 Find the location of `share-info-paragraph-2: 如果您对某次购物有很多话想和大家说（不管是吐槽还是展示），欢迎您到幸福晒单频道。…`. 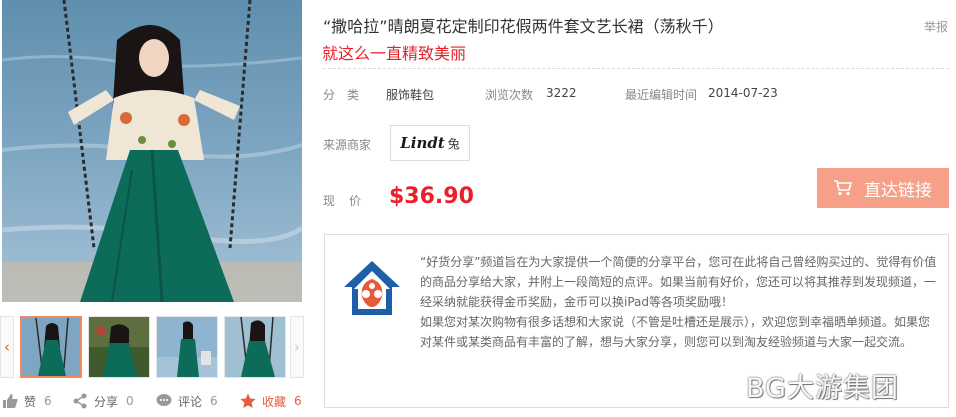

share-info-paragraph-2: 如果您对某次购物有很多话想和大家说（不管是吐槽还是展示），欢迎您到幸福晒单频道。… is located at coordinates (675, 332).